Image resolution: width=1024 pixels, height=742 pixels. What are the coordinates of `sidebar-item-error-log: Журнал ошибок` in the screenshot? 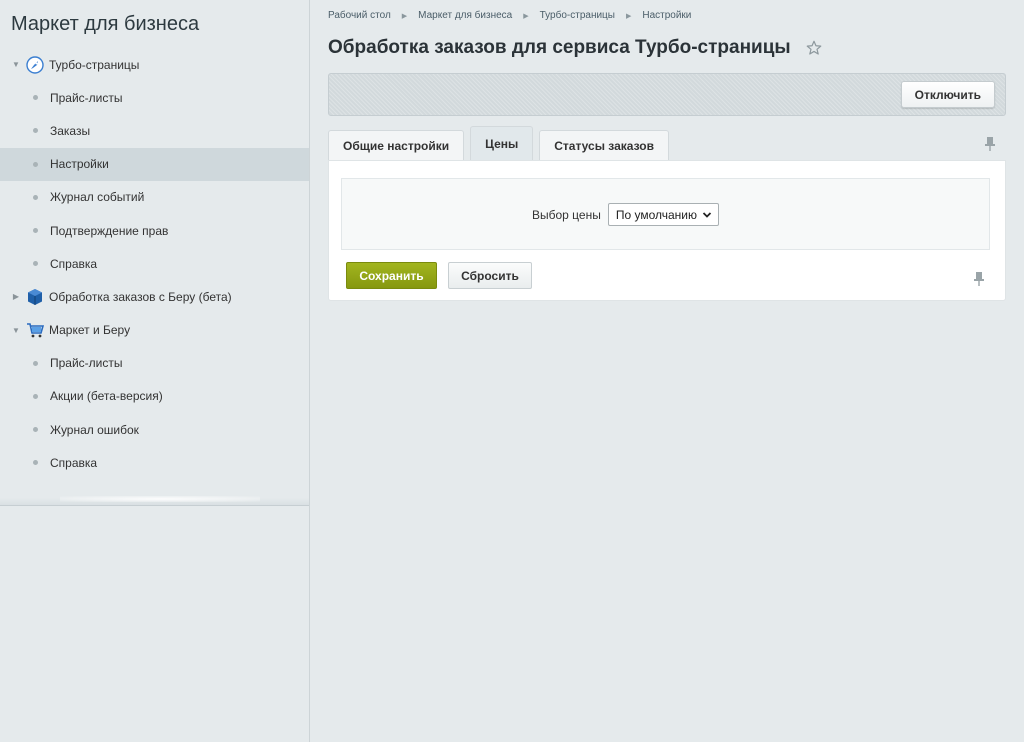 It's located at (154, 429).